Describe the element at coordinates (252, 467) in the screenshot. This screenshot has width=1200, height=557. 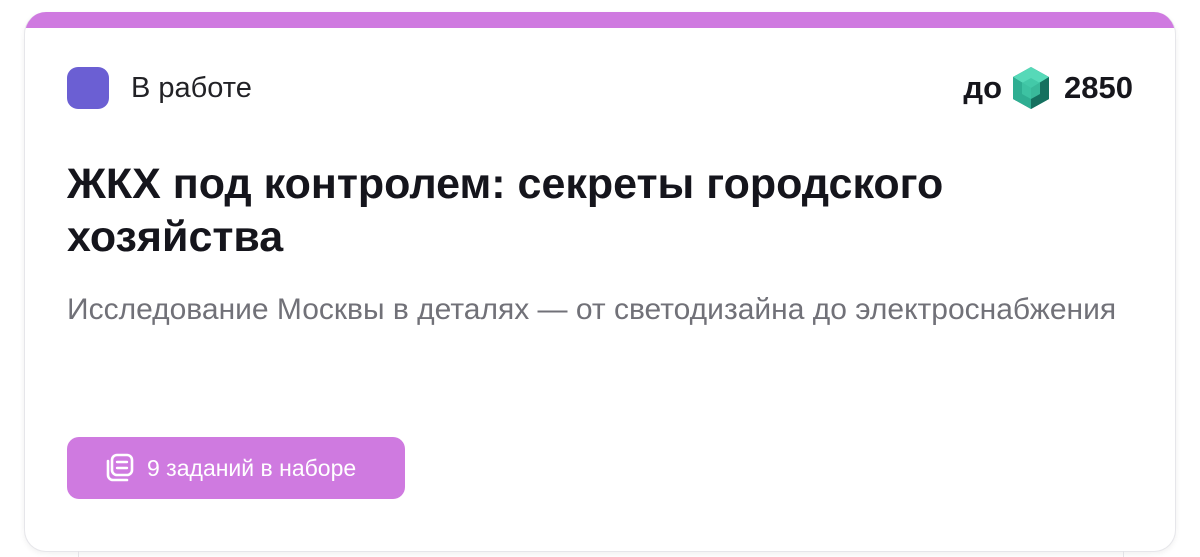
I see `tasks-count-label: 9 заданий в наборе` at that location.